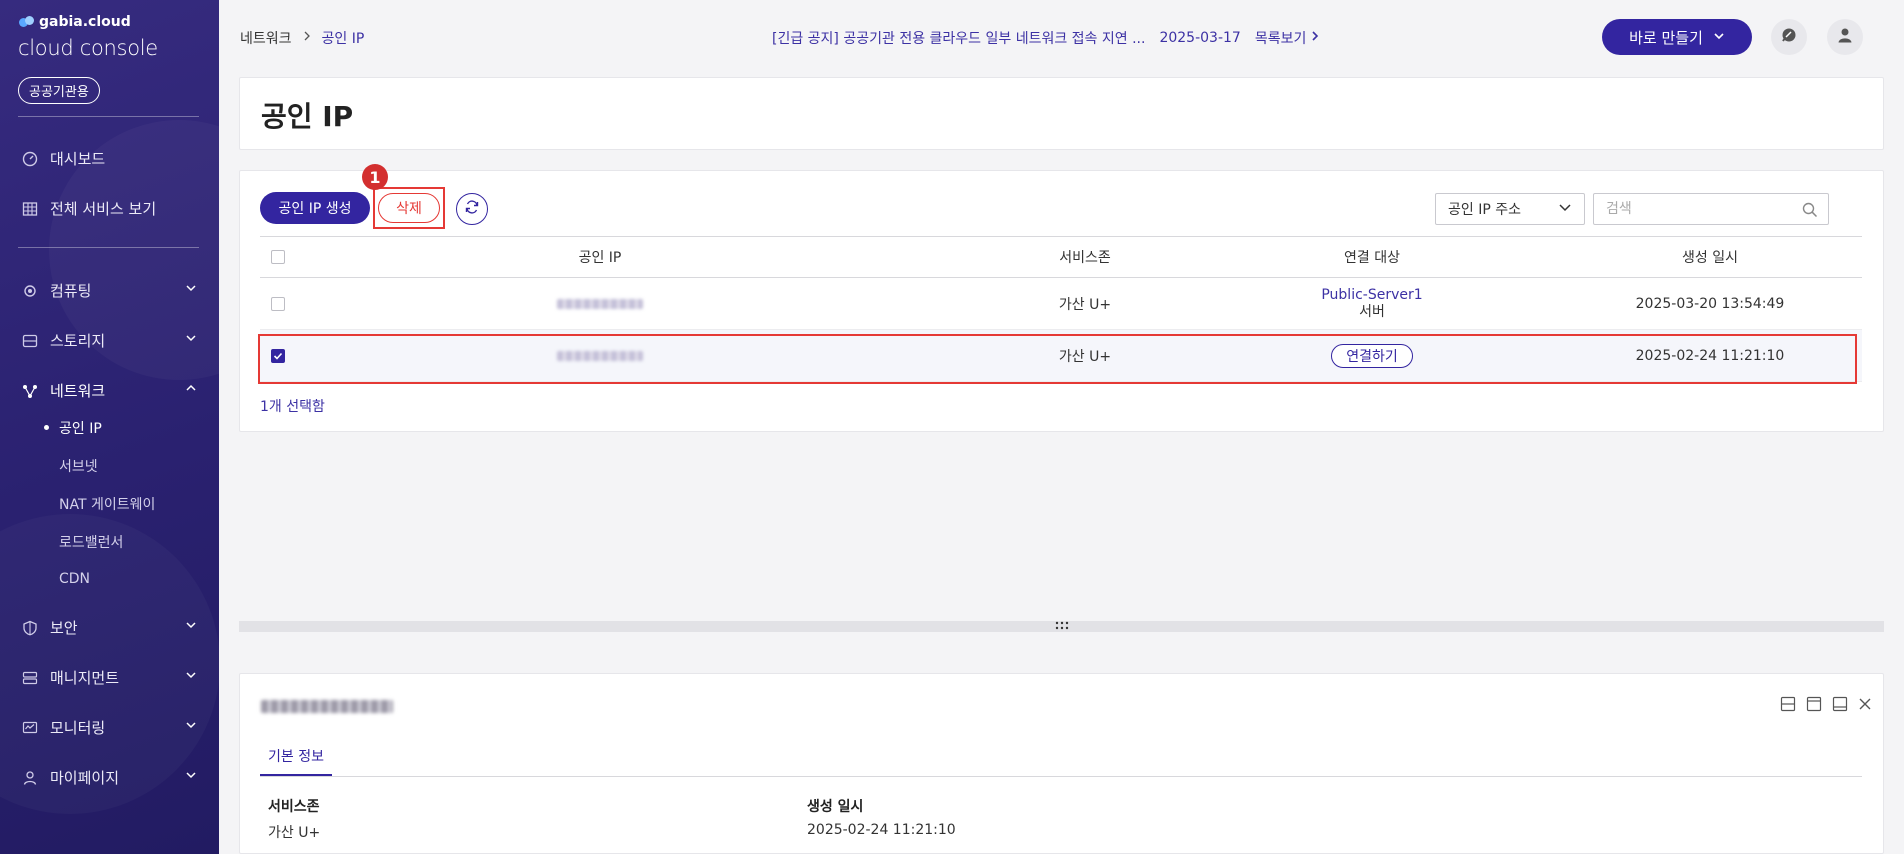 This screenshot has height=854, width=1904. What do you see at coordinates (73, 428) in the screenshot?
I see `sidebar-sub-public-ip: 공인 IP` at bounding box center [73, 428].